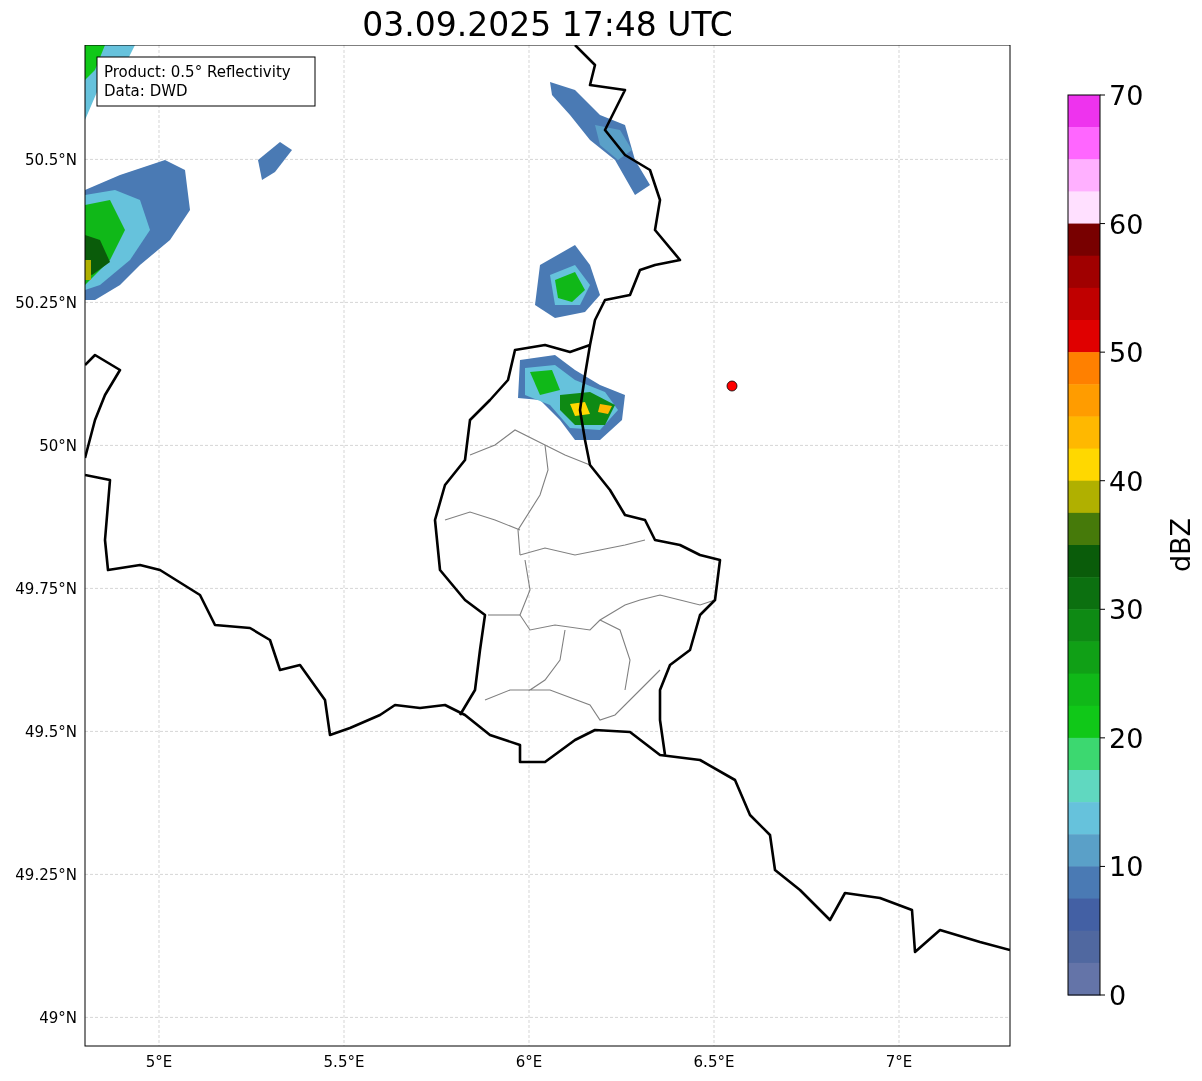 This screenshot has height=1081, width=1202. What do you see at coordinates (1180, 545) in the screenshot?
I see `colorbar-label: dBZ` at bounding box center [1180, 545].